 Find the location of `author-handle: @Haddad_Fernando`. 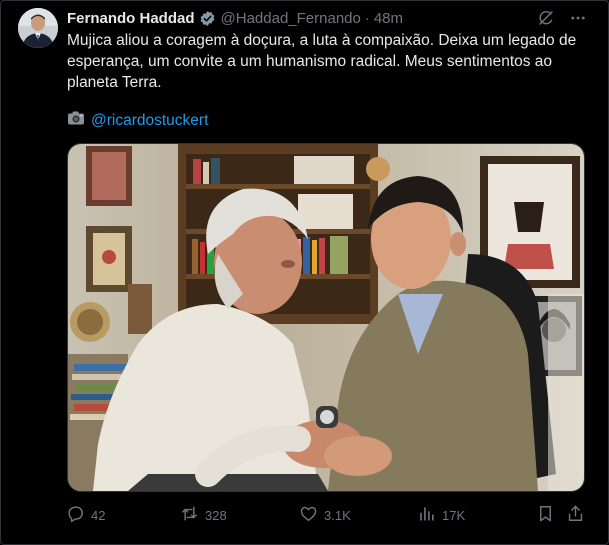

author-handle: @Haddad_Fernando is located at coordinates (291, 18).